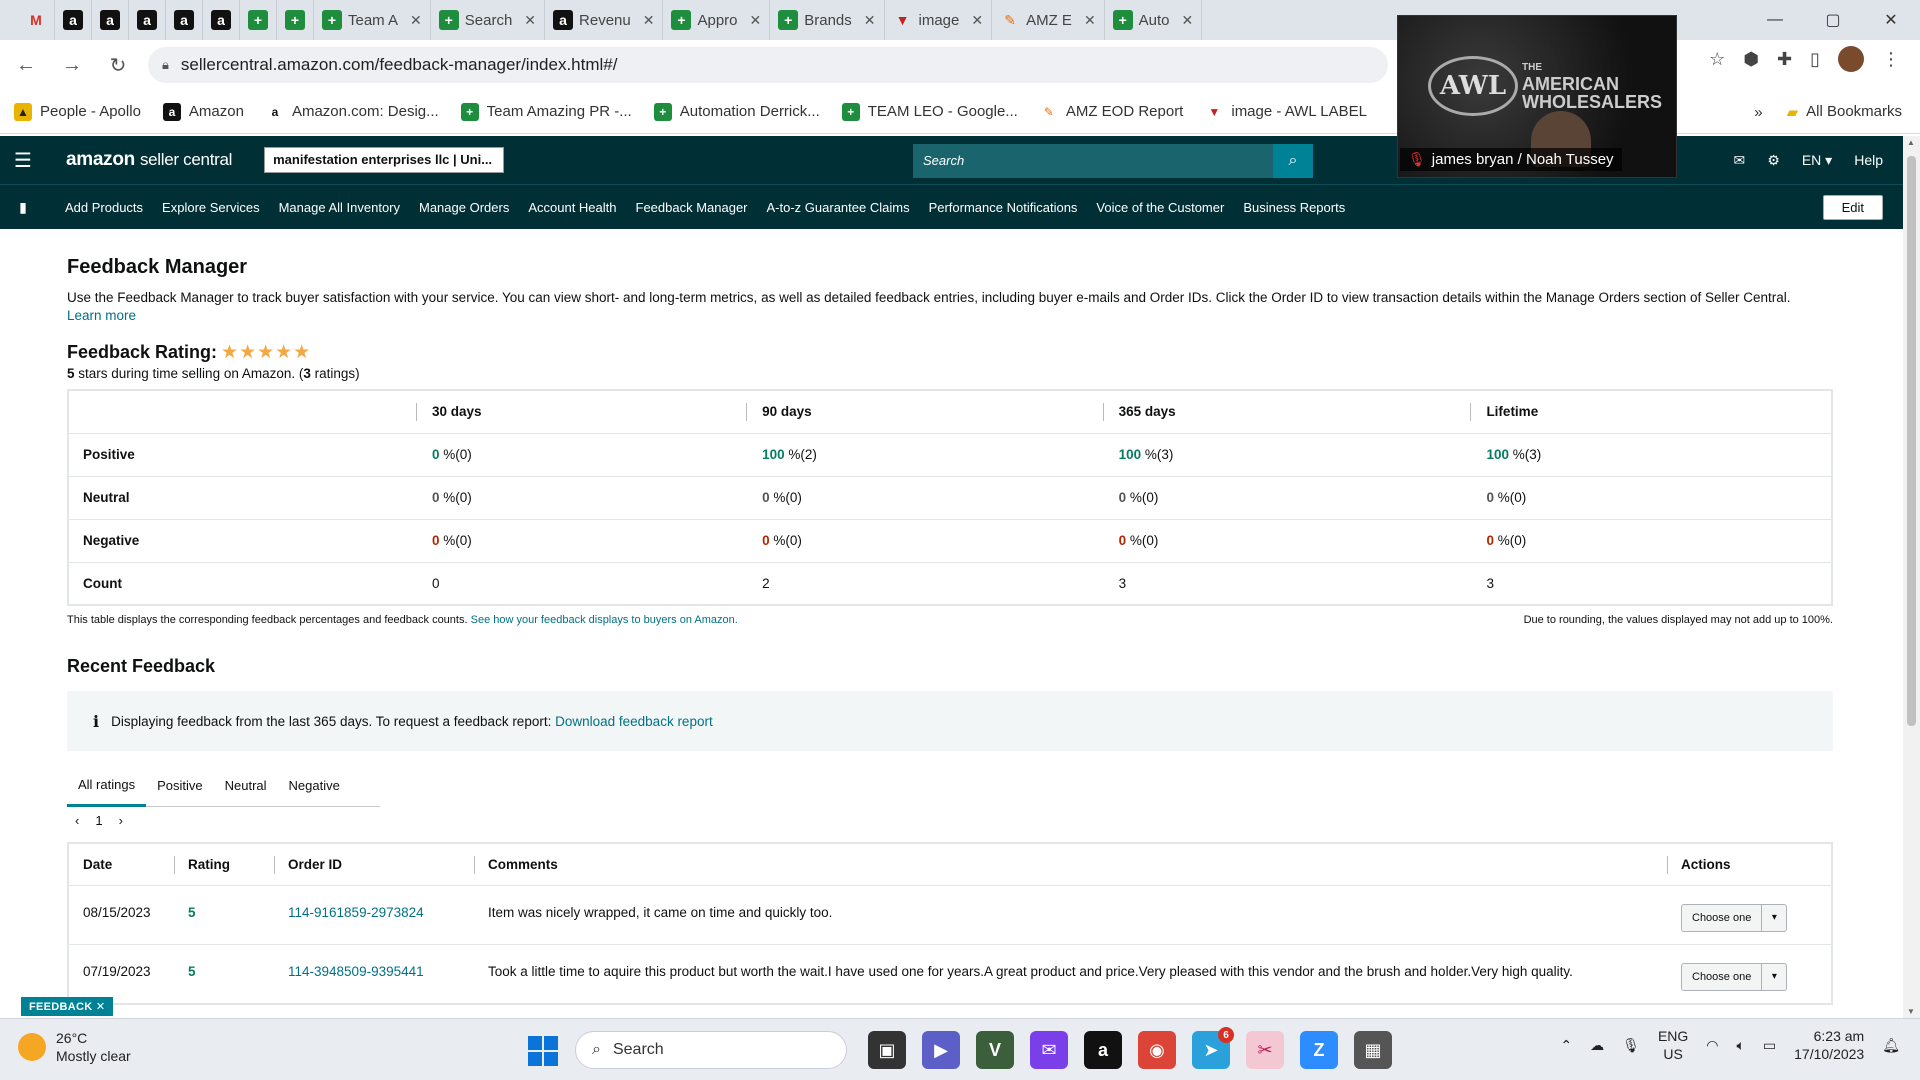  What do you see at coordinates (1566, 1045) in the screenshot?
I see `chevron-up-icon: ⌃` at bounding box center [1566, 1045].